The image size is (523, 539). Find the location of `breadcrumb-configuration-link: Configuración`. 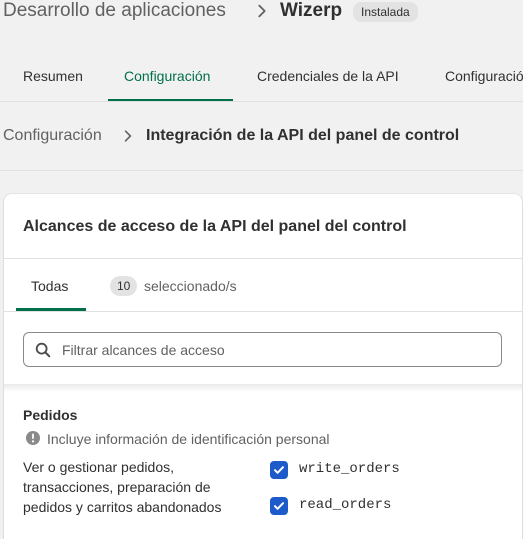

breadcrumb-configuration-link: Configuración is located at coordinates (52, 136).